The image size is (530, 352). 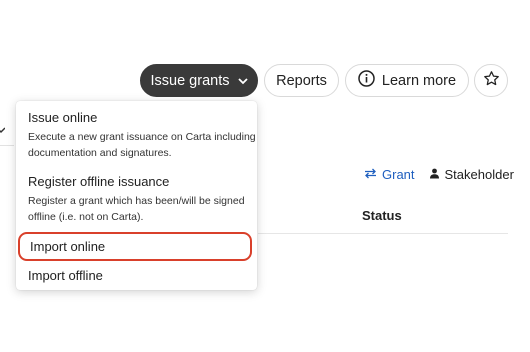 I want to click on issue-grants-button: Issue grants, so click(x=199, y=80).